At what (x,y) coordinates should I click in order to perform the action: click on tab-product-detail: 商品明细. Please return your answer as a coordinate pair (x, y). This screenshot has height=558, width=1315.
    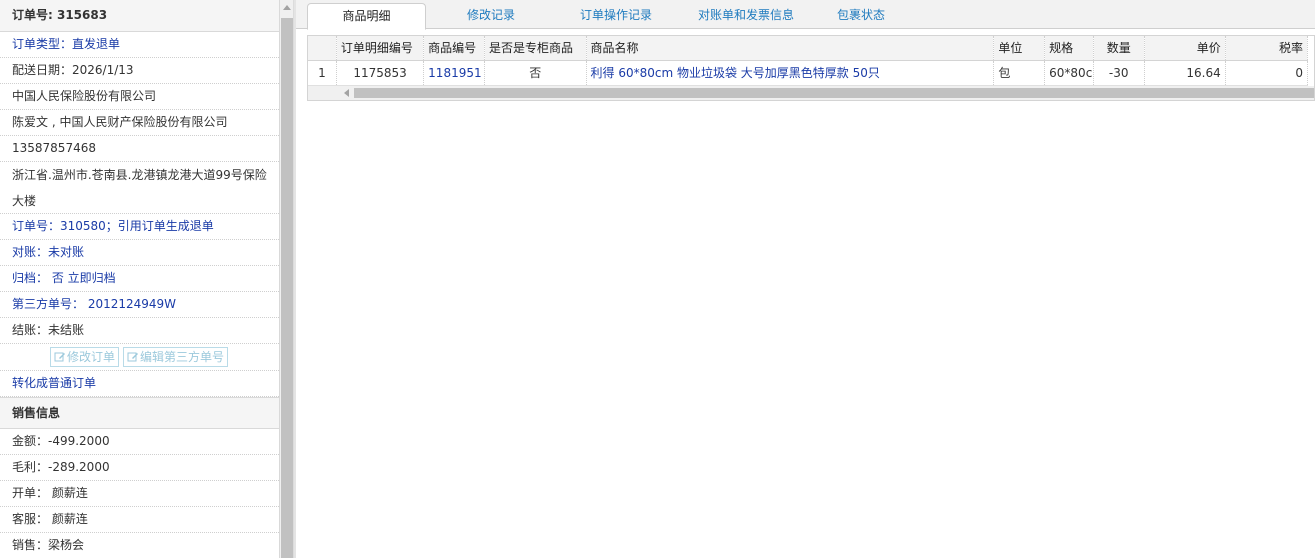
    Looking at the image, I should click on (366, 16).